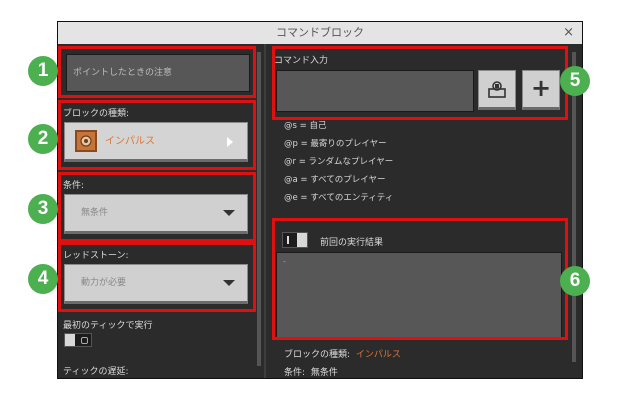  What do you see at coordinates (78, 340) in the screenshot?
I see `execute-first-tick-toggle` at bounding box center [78, 340].